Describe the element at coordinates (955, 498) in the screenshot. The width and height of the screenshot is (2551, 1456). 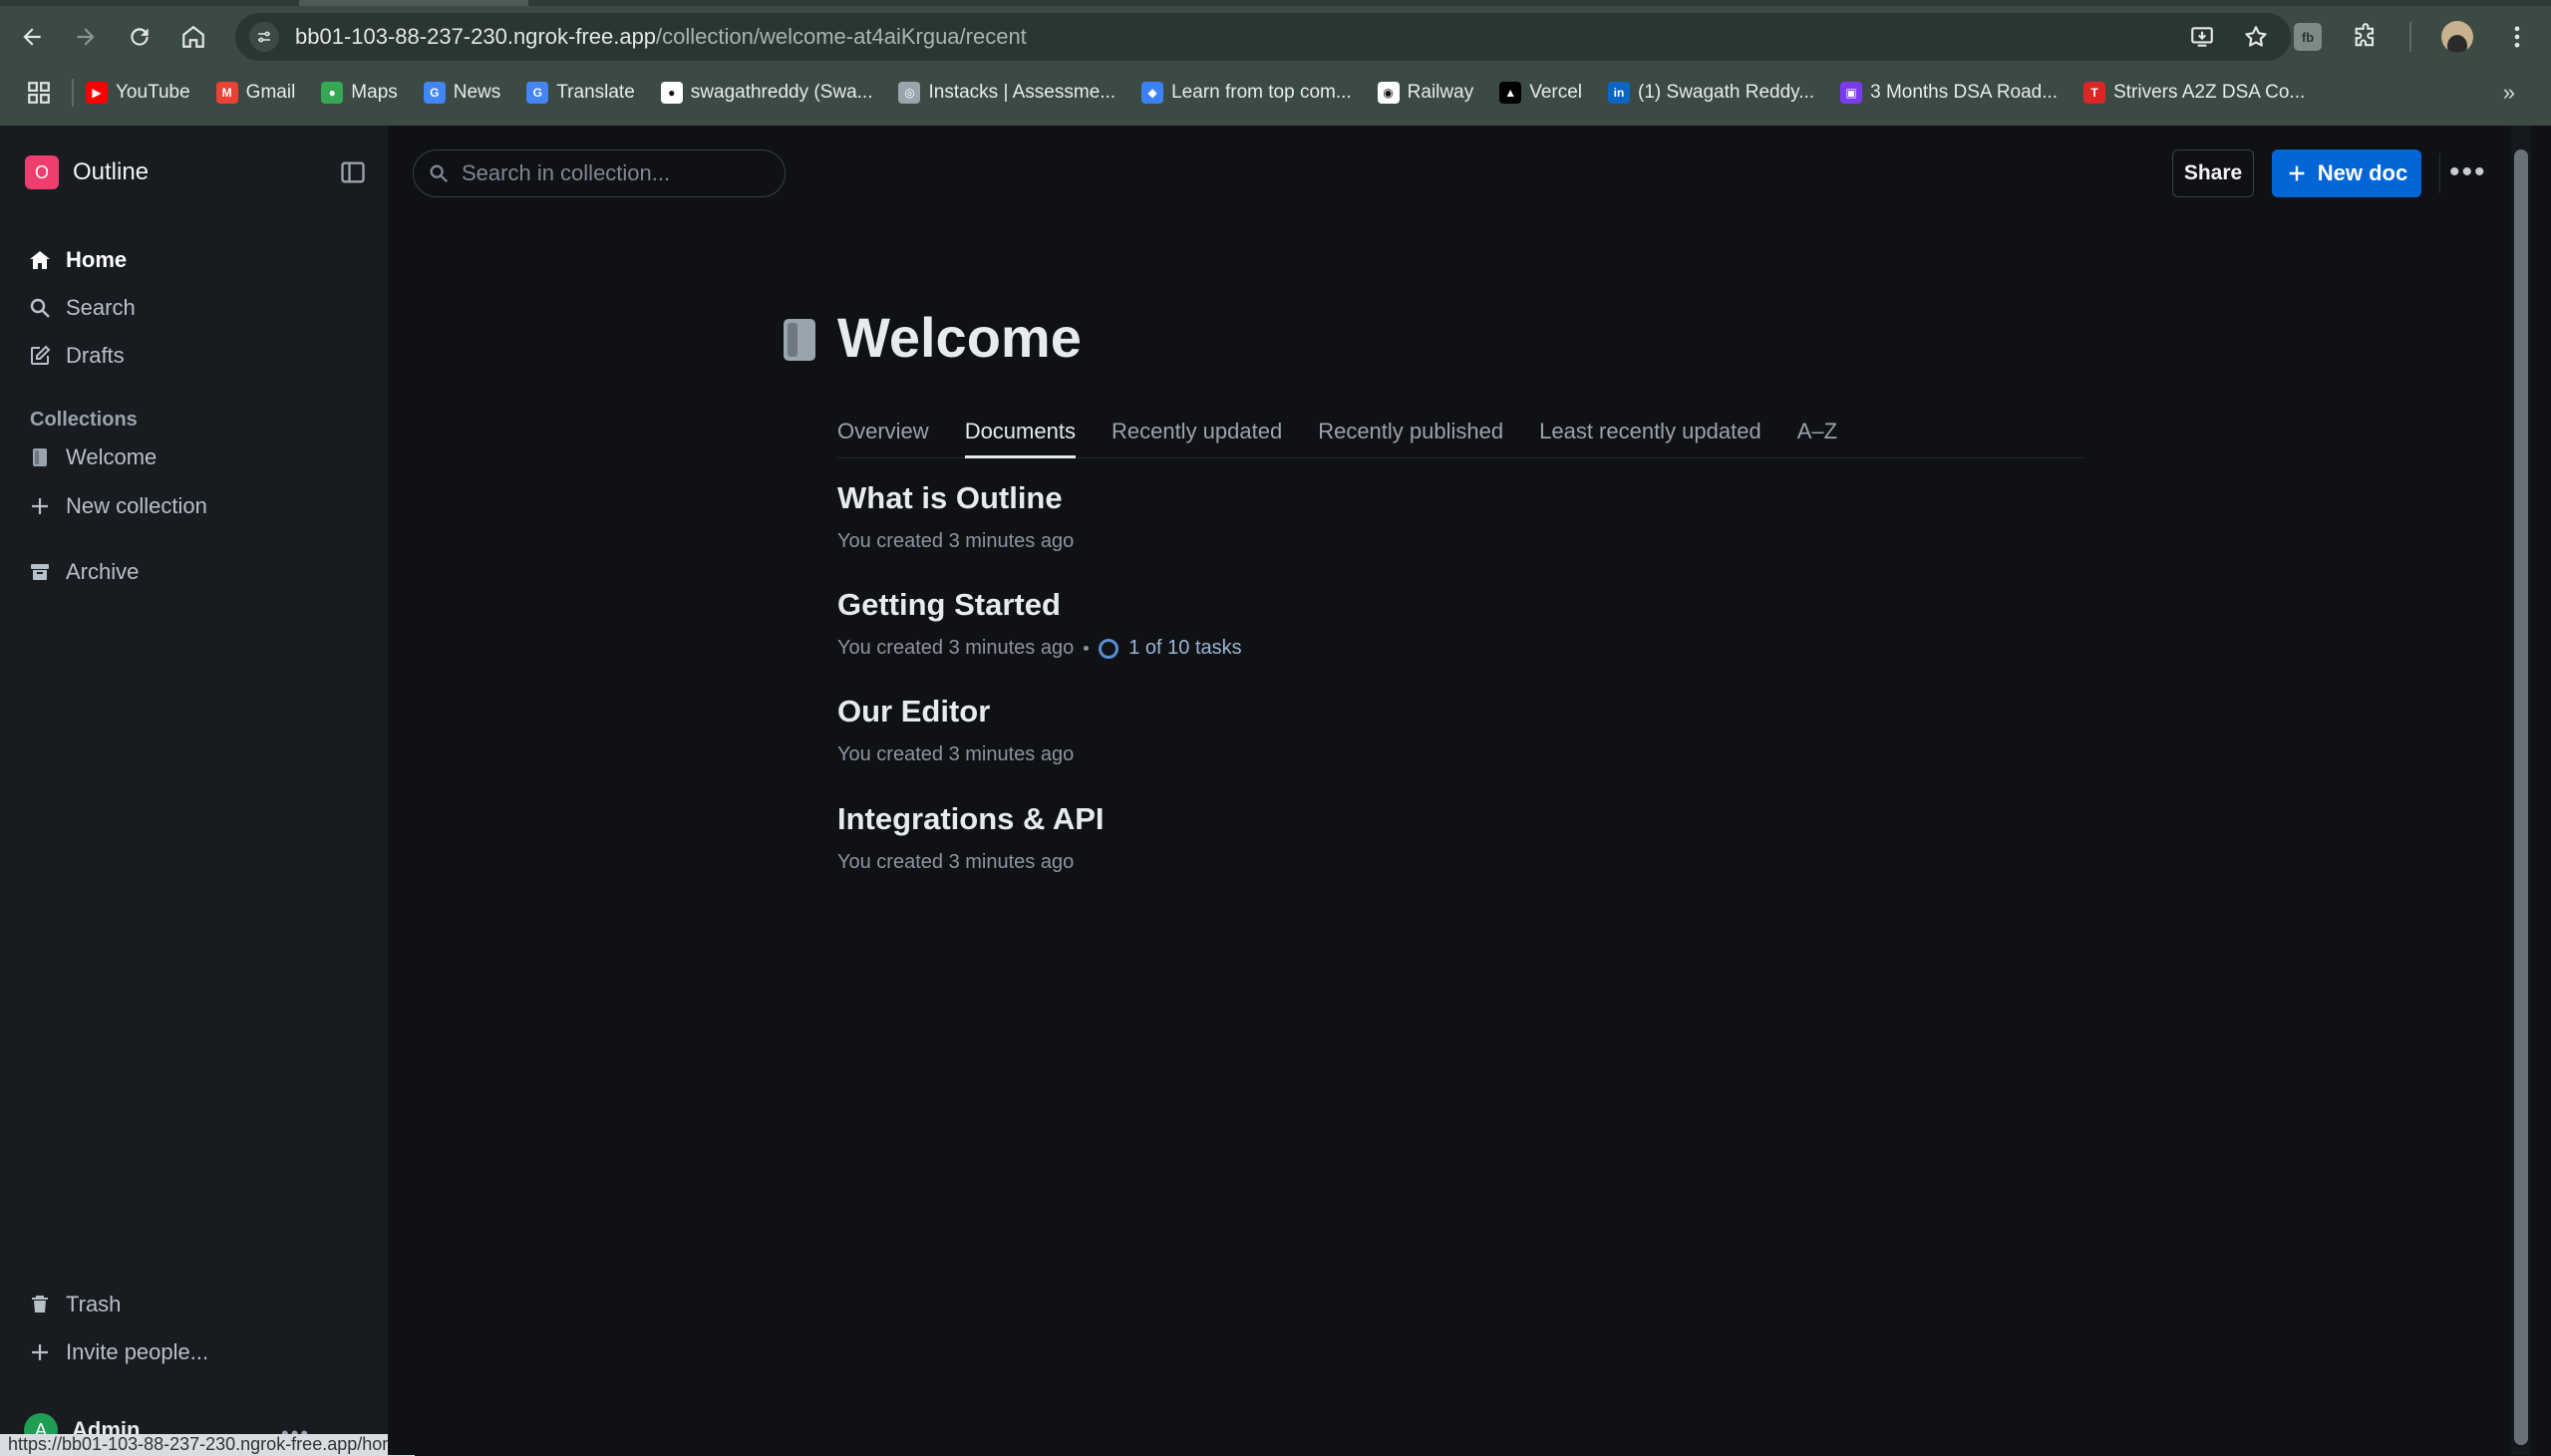
I see `document-title: What is Outline` at that location.